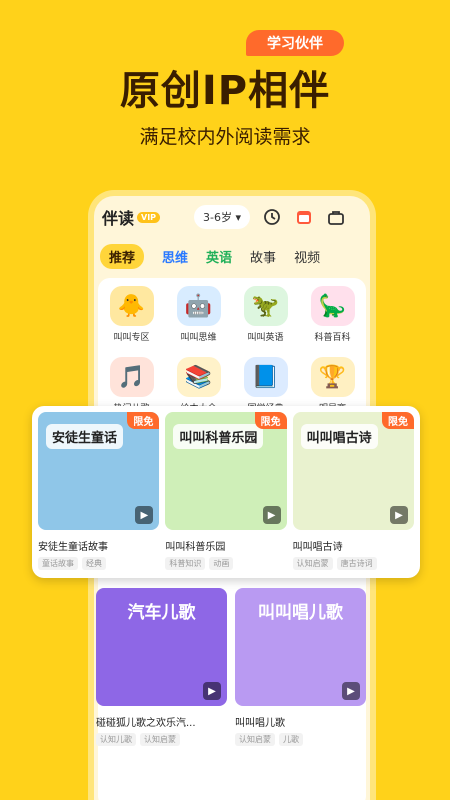 The height and width of the screenshot is (800, 450). I want to click on category-label: 叫叫思维, so click(198, 338).